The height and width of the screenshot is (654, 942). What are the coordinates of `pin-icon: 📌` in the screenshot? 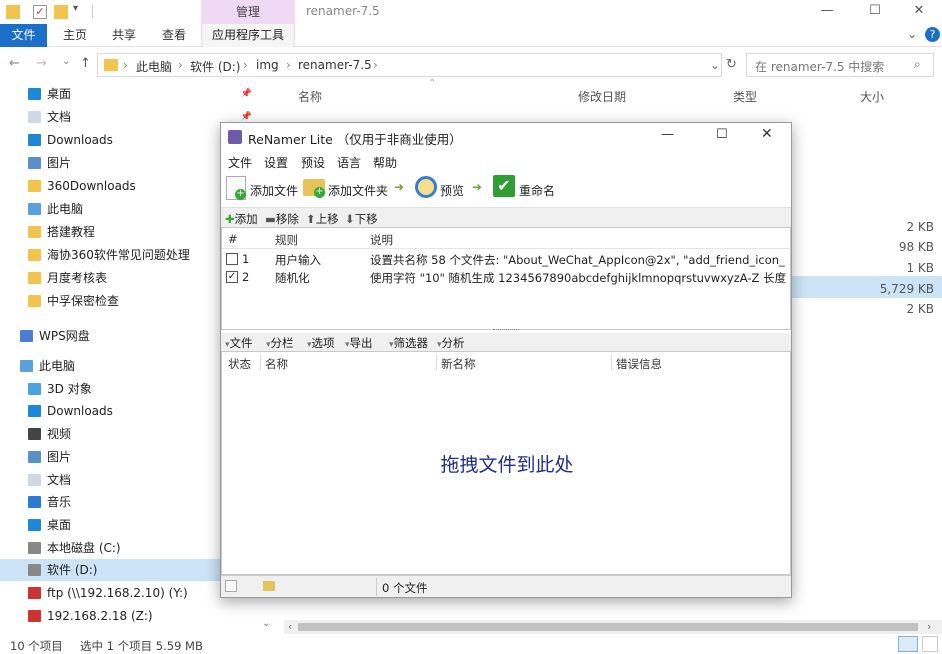 It's located at (246, 94).